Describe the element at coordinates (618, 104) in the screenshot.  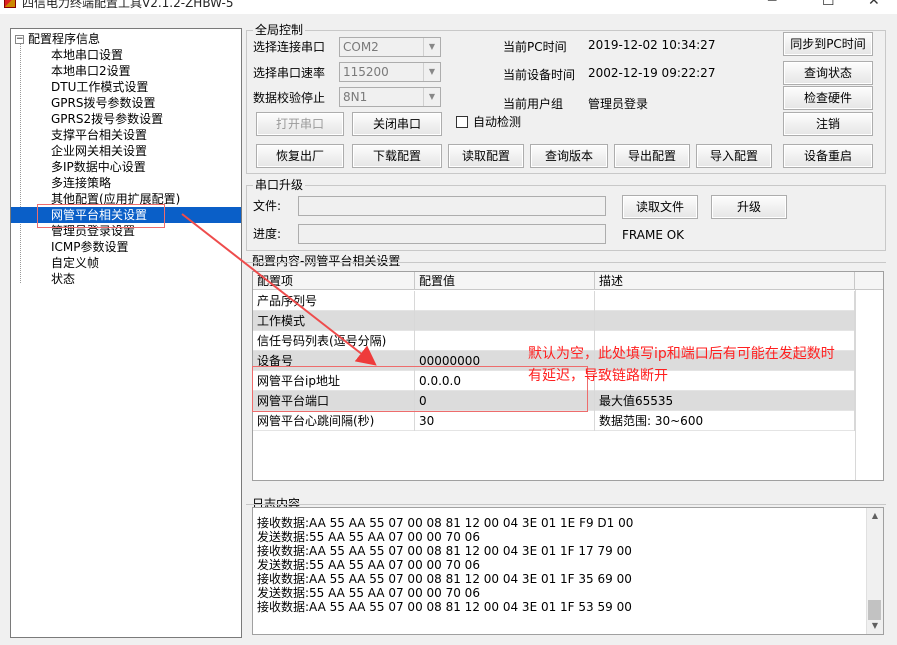
I see `user-group-value: 管理员登录` at that location.